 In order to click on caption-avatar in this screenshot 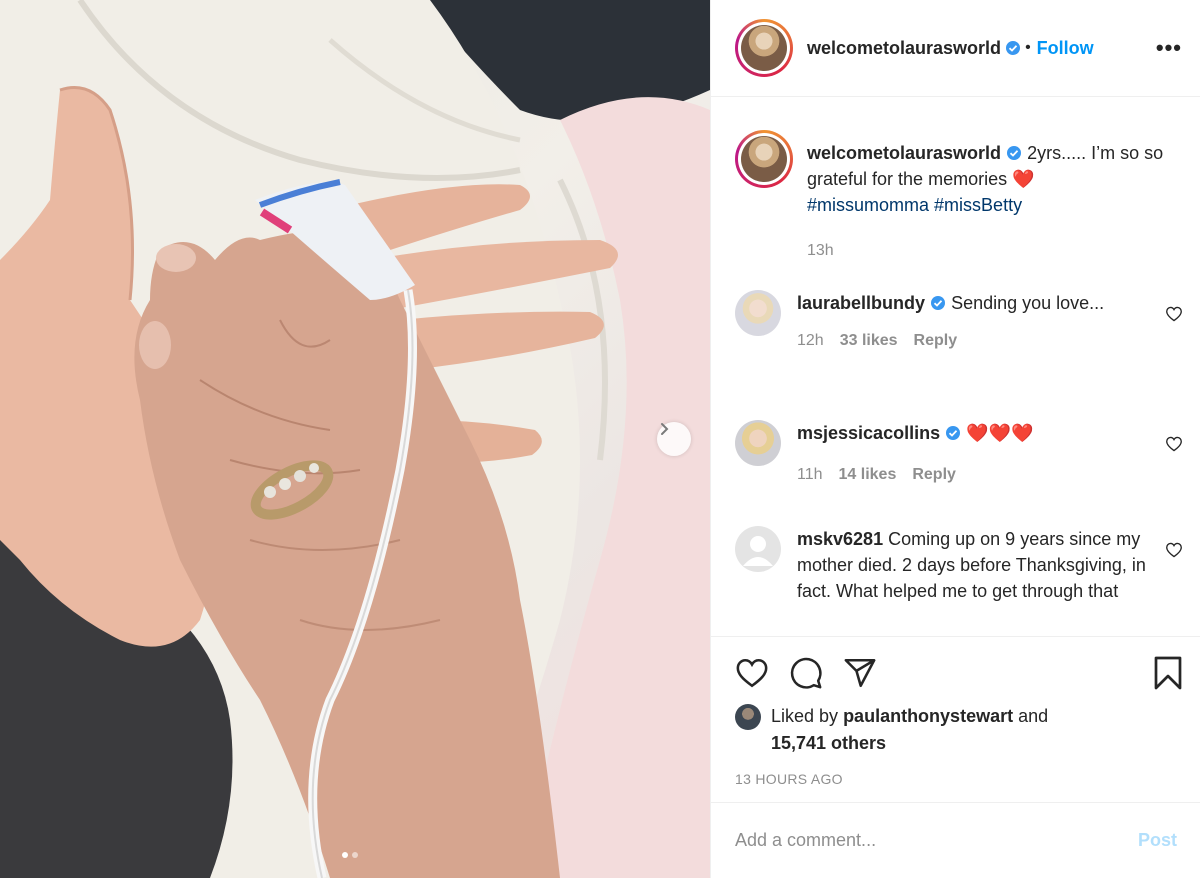, I will do `click(764, 159)`.